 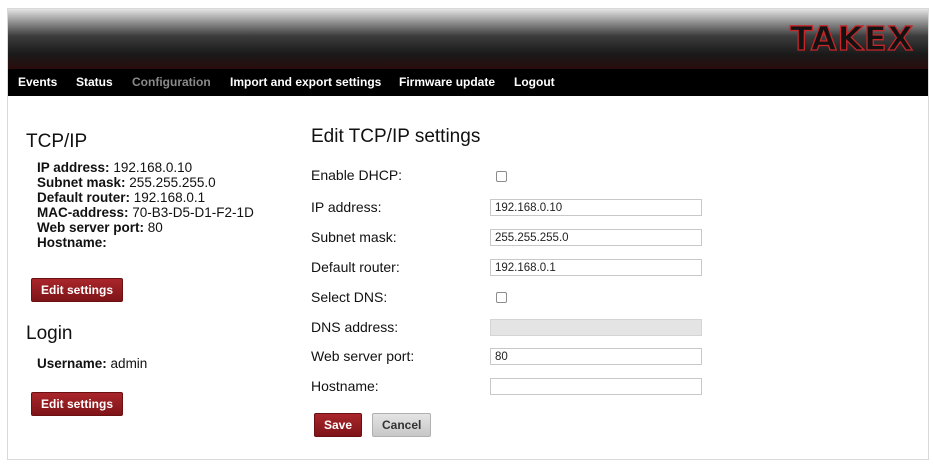 I want to click on edit-tcpip-heading: Edit TCP/IP settings, so click(x=396, y=136).